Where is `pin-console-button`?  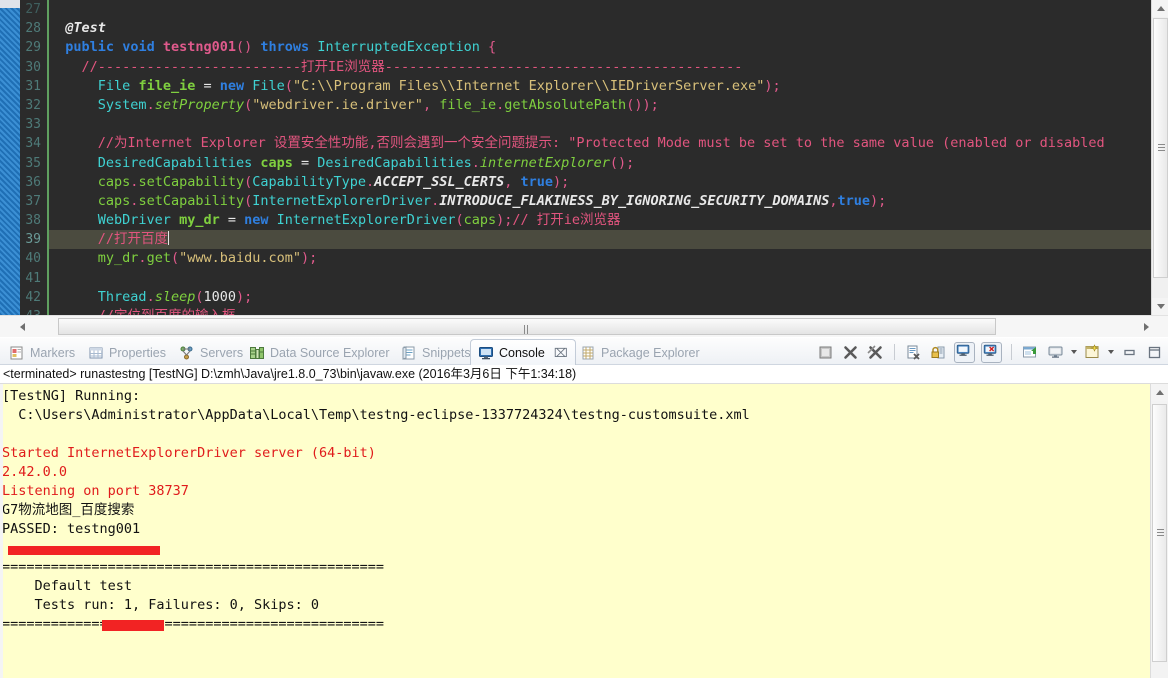 pin-console-button is located at coordinates (1030, 352).